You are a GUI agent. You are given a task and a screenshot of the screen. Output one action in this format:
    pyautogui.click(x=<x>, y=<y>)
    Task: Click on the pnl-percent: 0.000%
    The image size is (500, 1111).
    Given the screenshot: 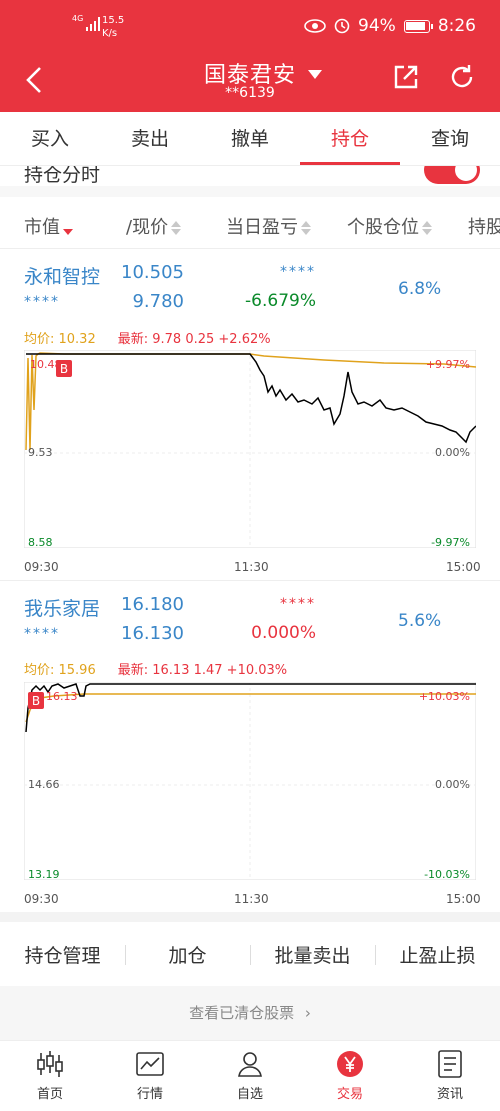 What is the action you would take?
    pyautogui.click(x=283, y=633)
    